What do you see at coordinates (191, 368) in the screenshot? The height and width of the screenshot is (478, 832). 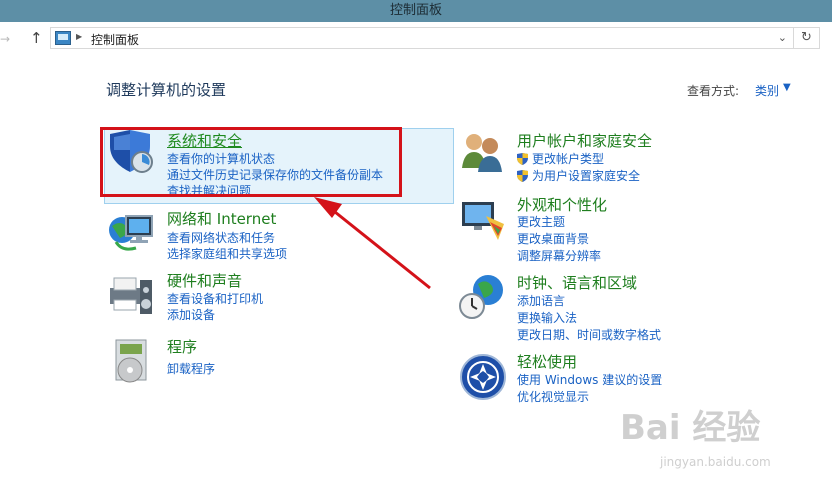 I see `link-uninstall-program: 卸载程序` at bounding box center [191, 368].